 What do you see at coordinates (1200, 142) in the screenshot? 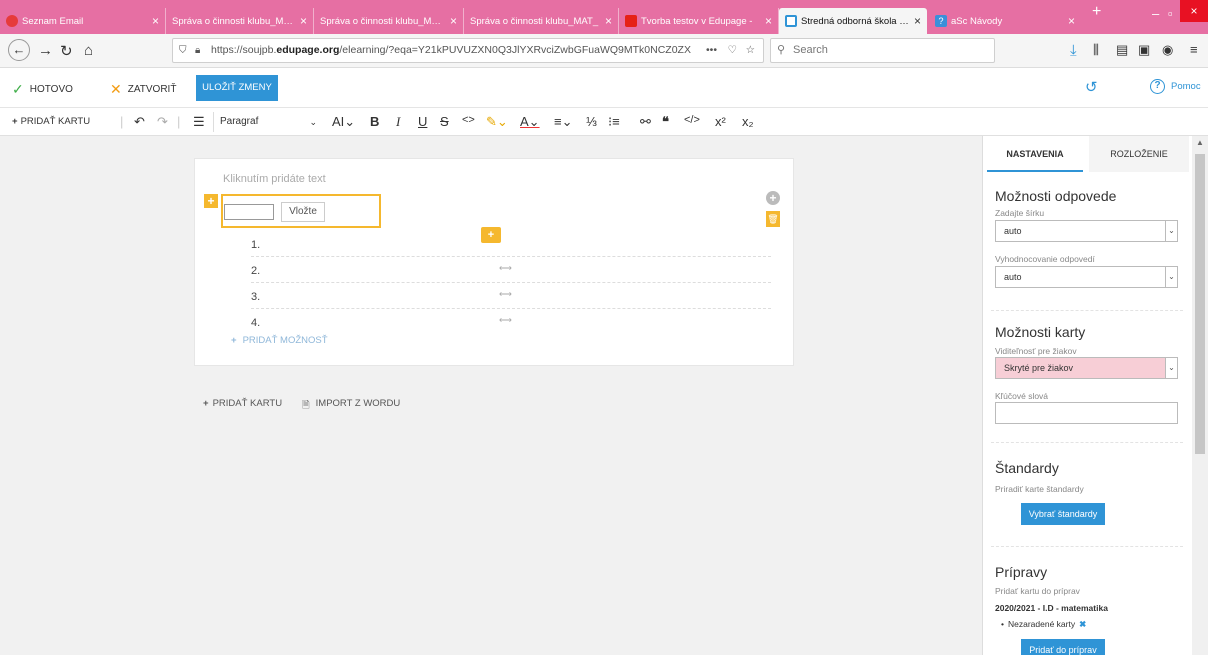
I see `scroll-up-icon: ▲` at bounding box center [1200, 142].